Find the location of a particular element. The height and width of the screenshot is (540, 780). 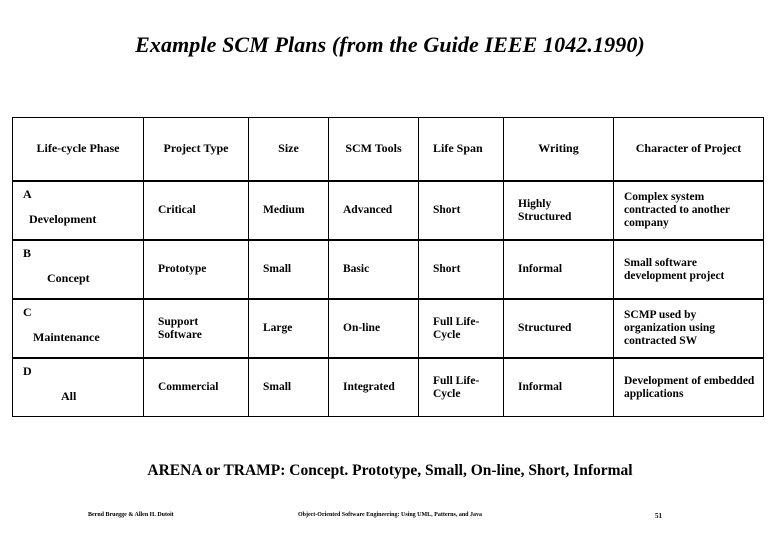

cell-size: Medium is located at coordinates (288, 210).